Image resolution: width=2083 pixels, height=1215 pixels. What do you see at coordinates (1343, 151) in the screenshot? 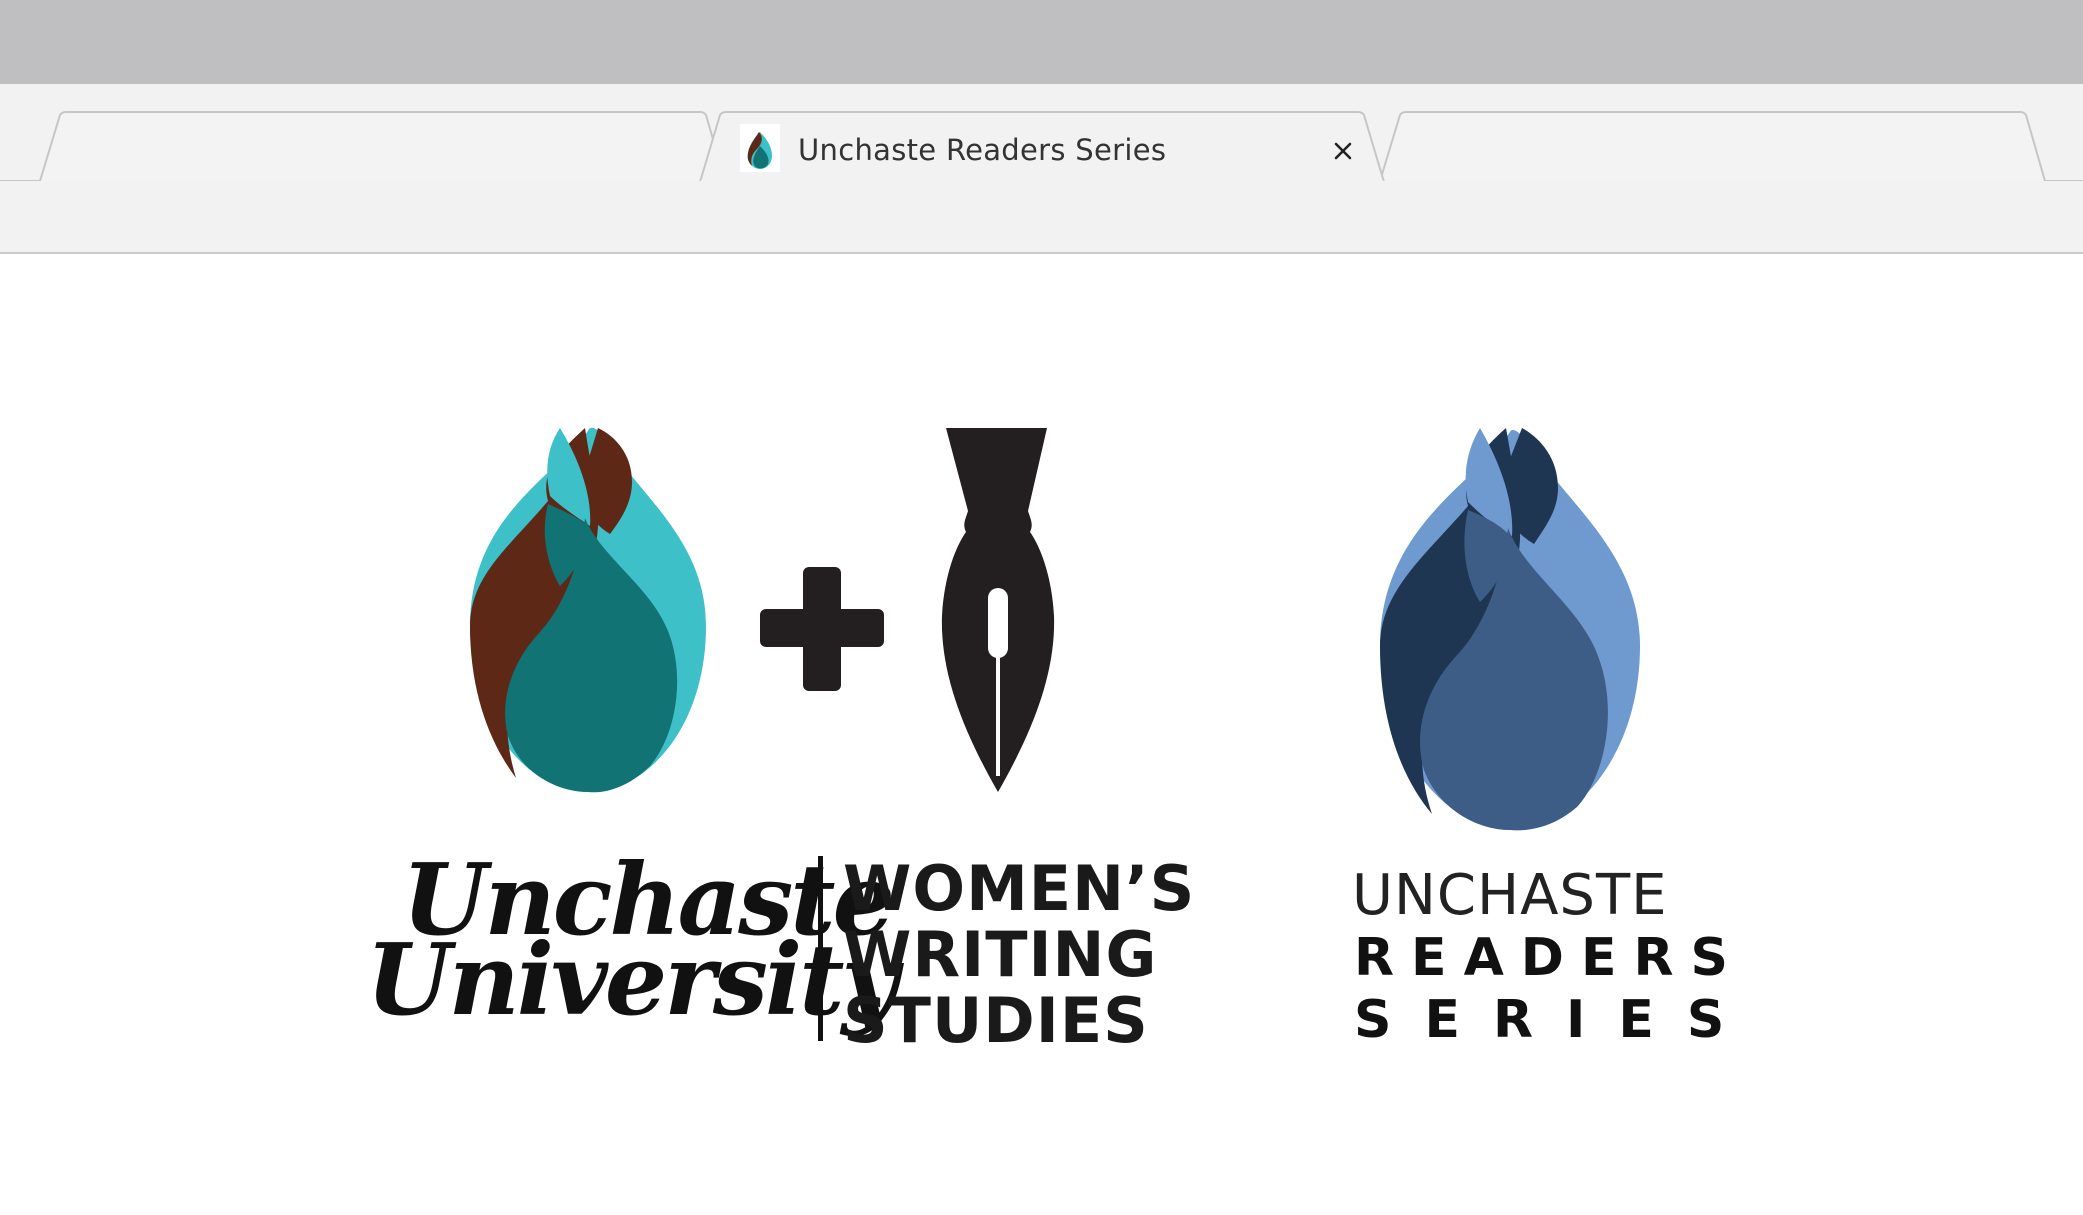
I see `close-icon` at bounding box center [1343, 151].